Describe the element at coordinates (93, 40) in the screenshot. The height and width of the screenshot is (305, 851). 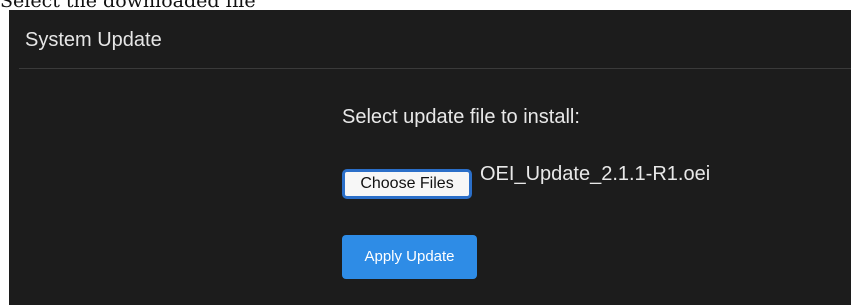
I see `panel-title: System Update` at that location.